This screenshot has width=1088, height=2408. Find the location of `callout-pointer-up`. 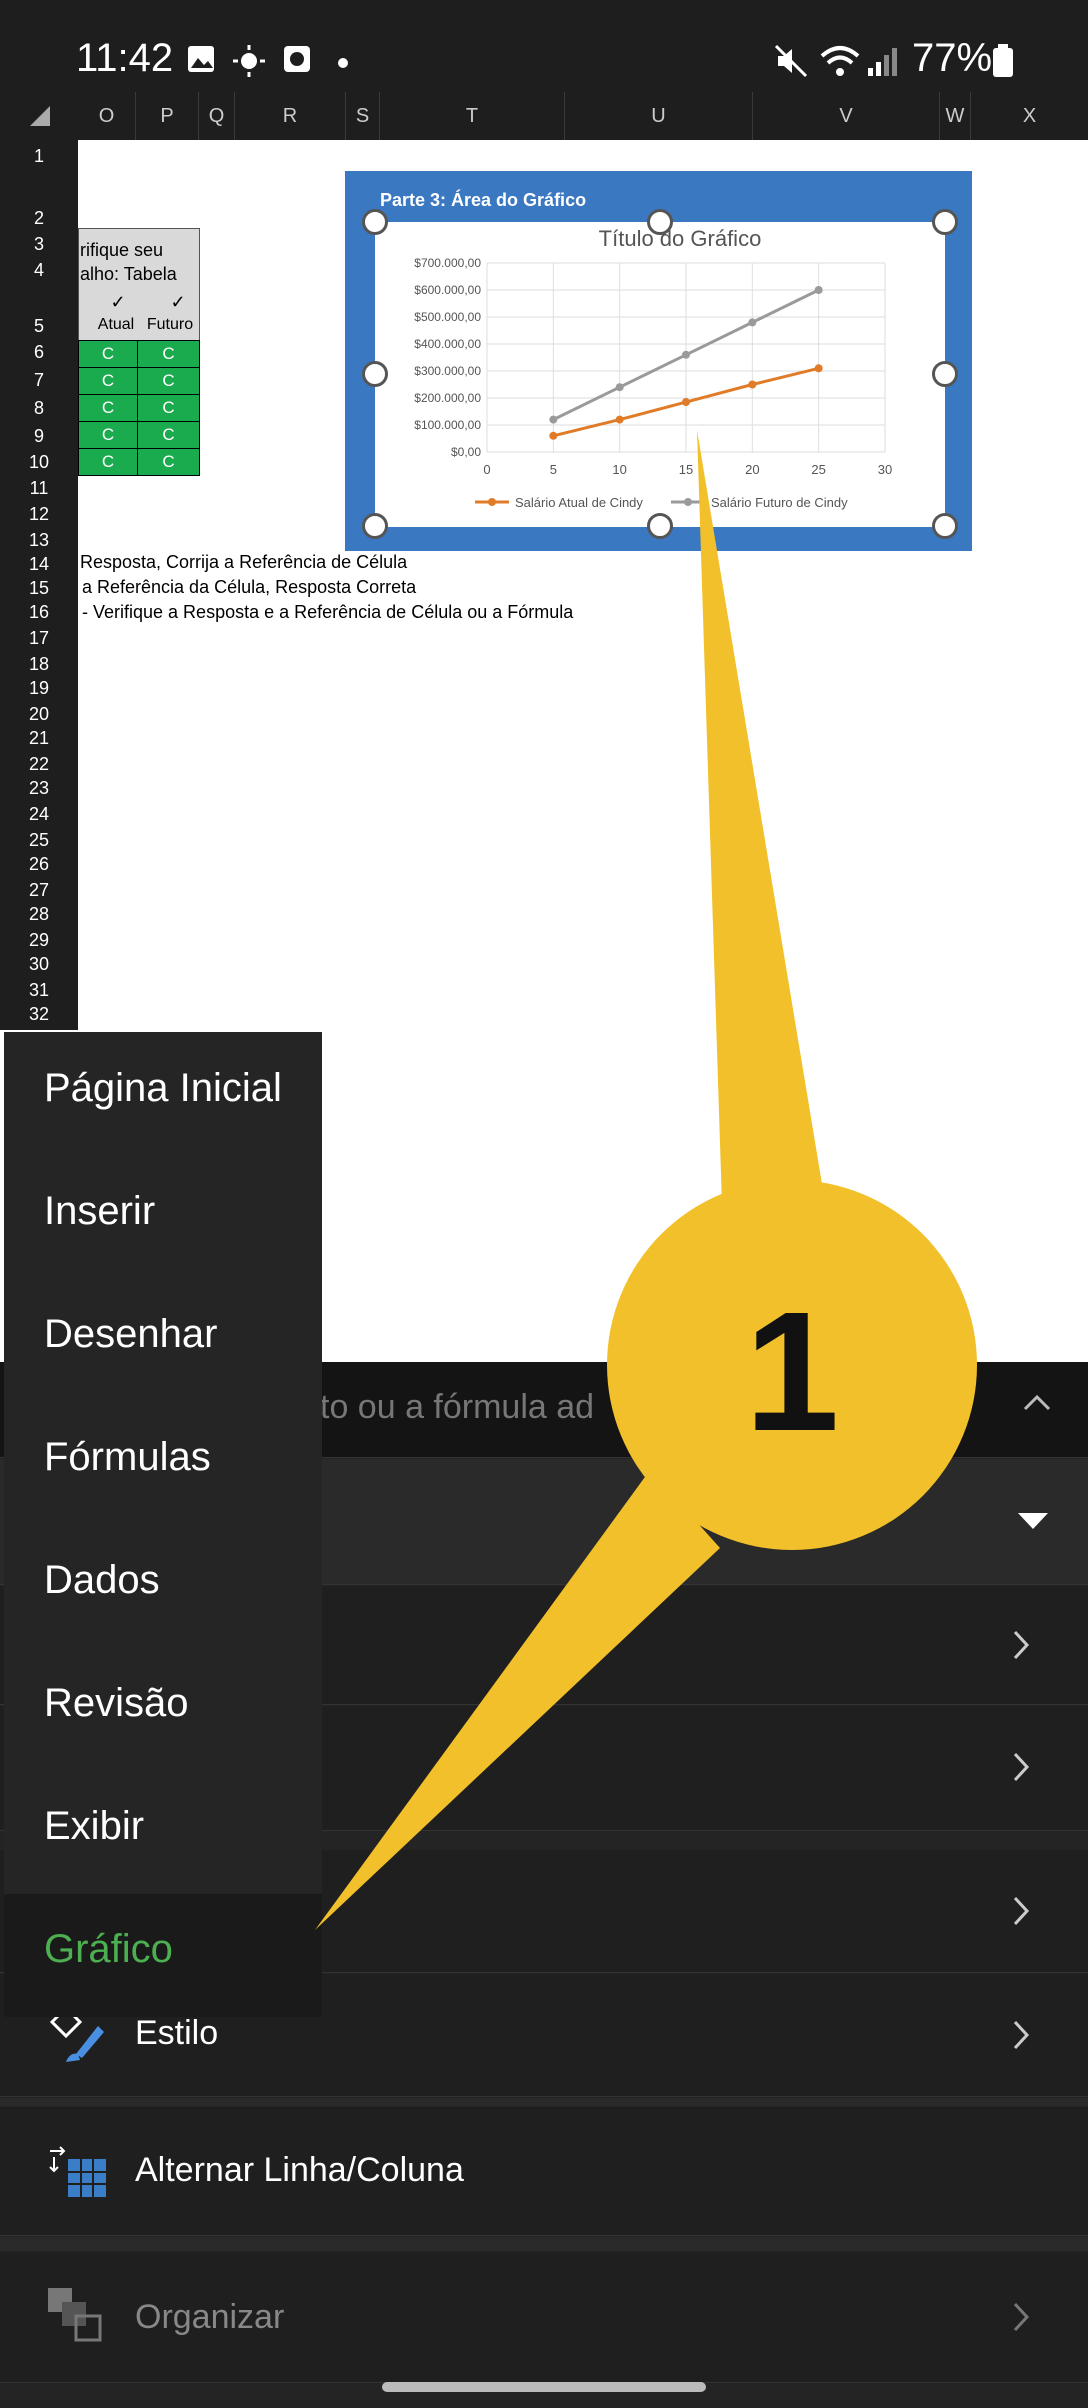

callout-pointer-up is located at coordinates (760, 817).